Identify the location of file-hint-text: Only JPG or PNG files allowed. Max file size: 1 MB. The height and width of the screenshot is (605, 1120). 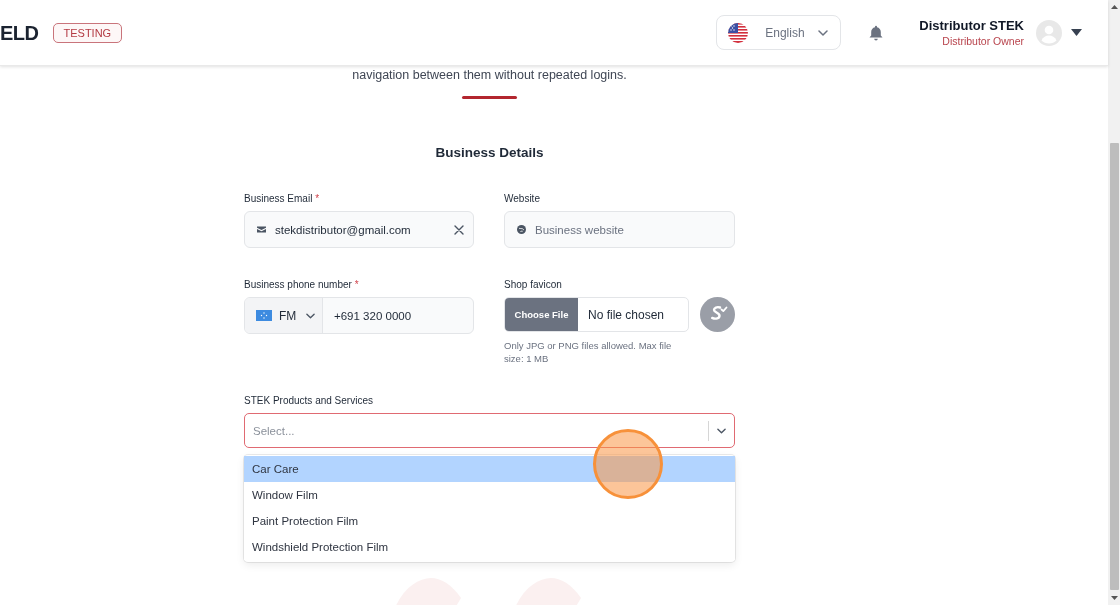
(588, 352).